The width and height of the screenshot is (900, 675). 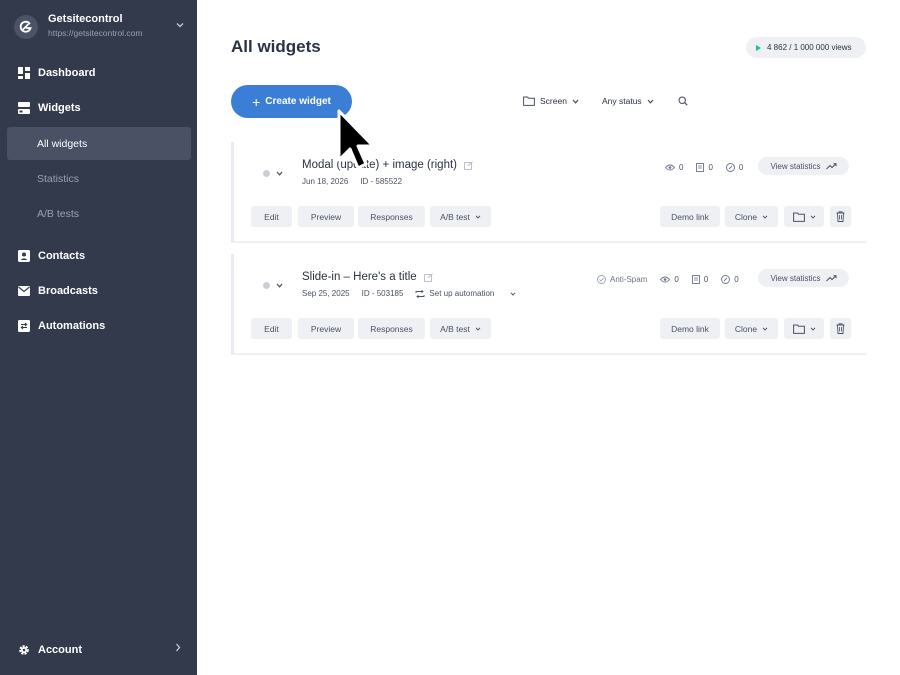 What do you see at coordinates (381, 181) in the screenshot?
I see `widget-id: ID - 585522` at bounding box center [381, 181].